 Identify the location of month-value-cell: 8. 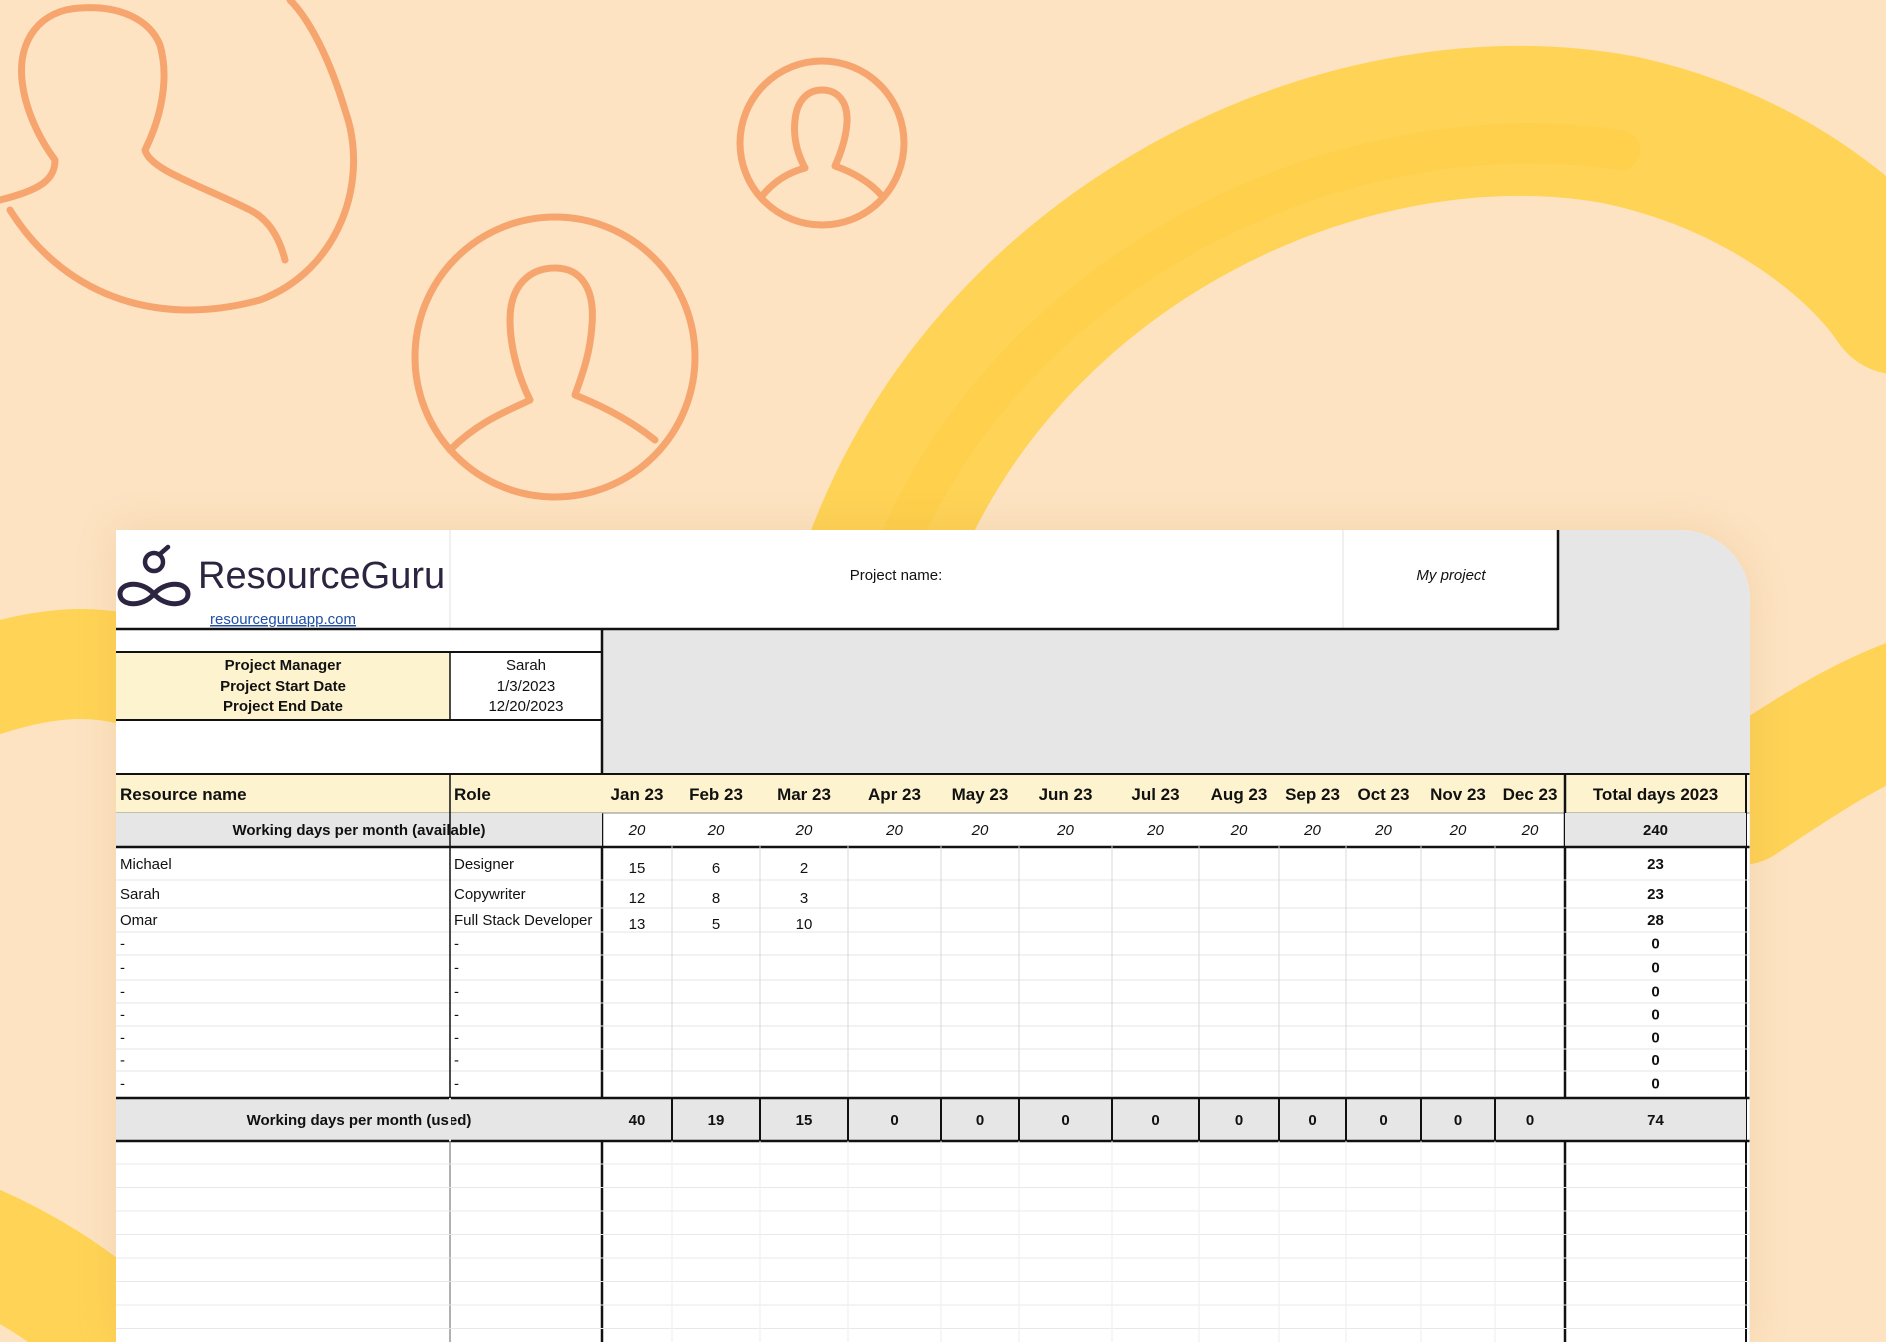
(716, 898).